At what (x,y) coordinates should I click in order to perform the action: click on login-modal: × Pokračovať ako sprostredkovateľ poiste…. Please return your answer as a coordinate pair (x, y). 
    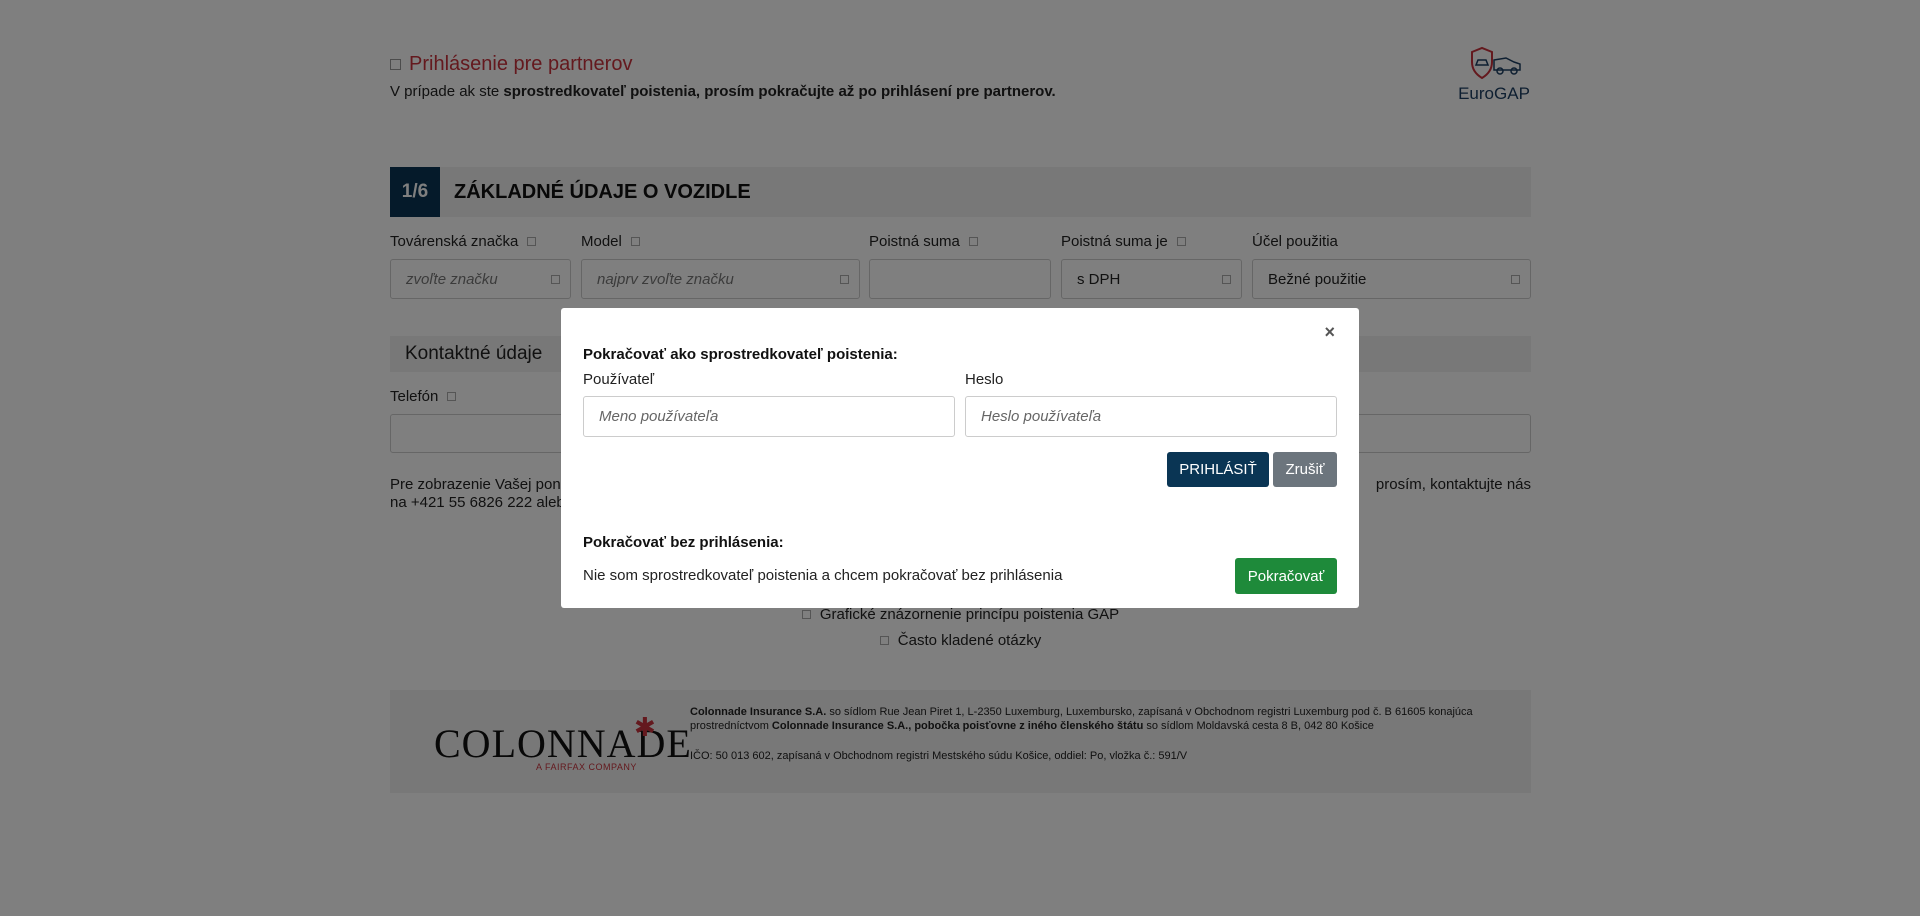
    Looking at the image, I should click on (960, 458).